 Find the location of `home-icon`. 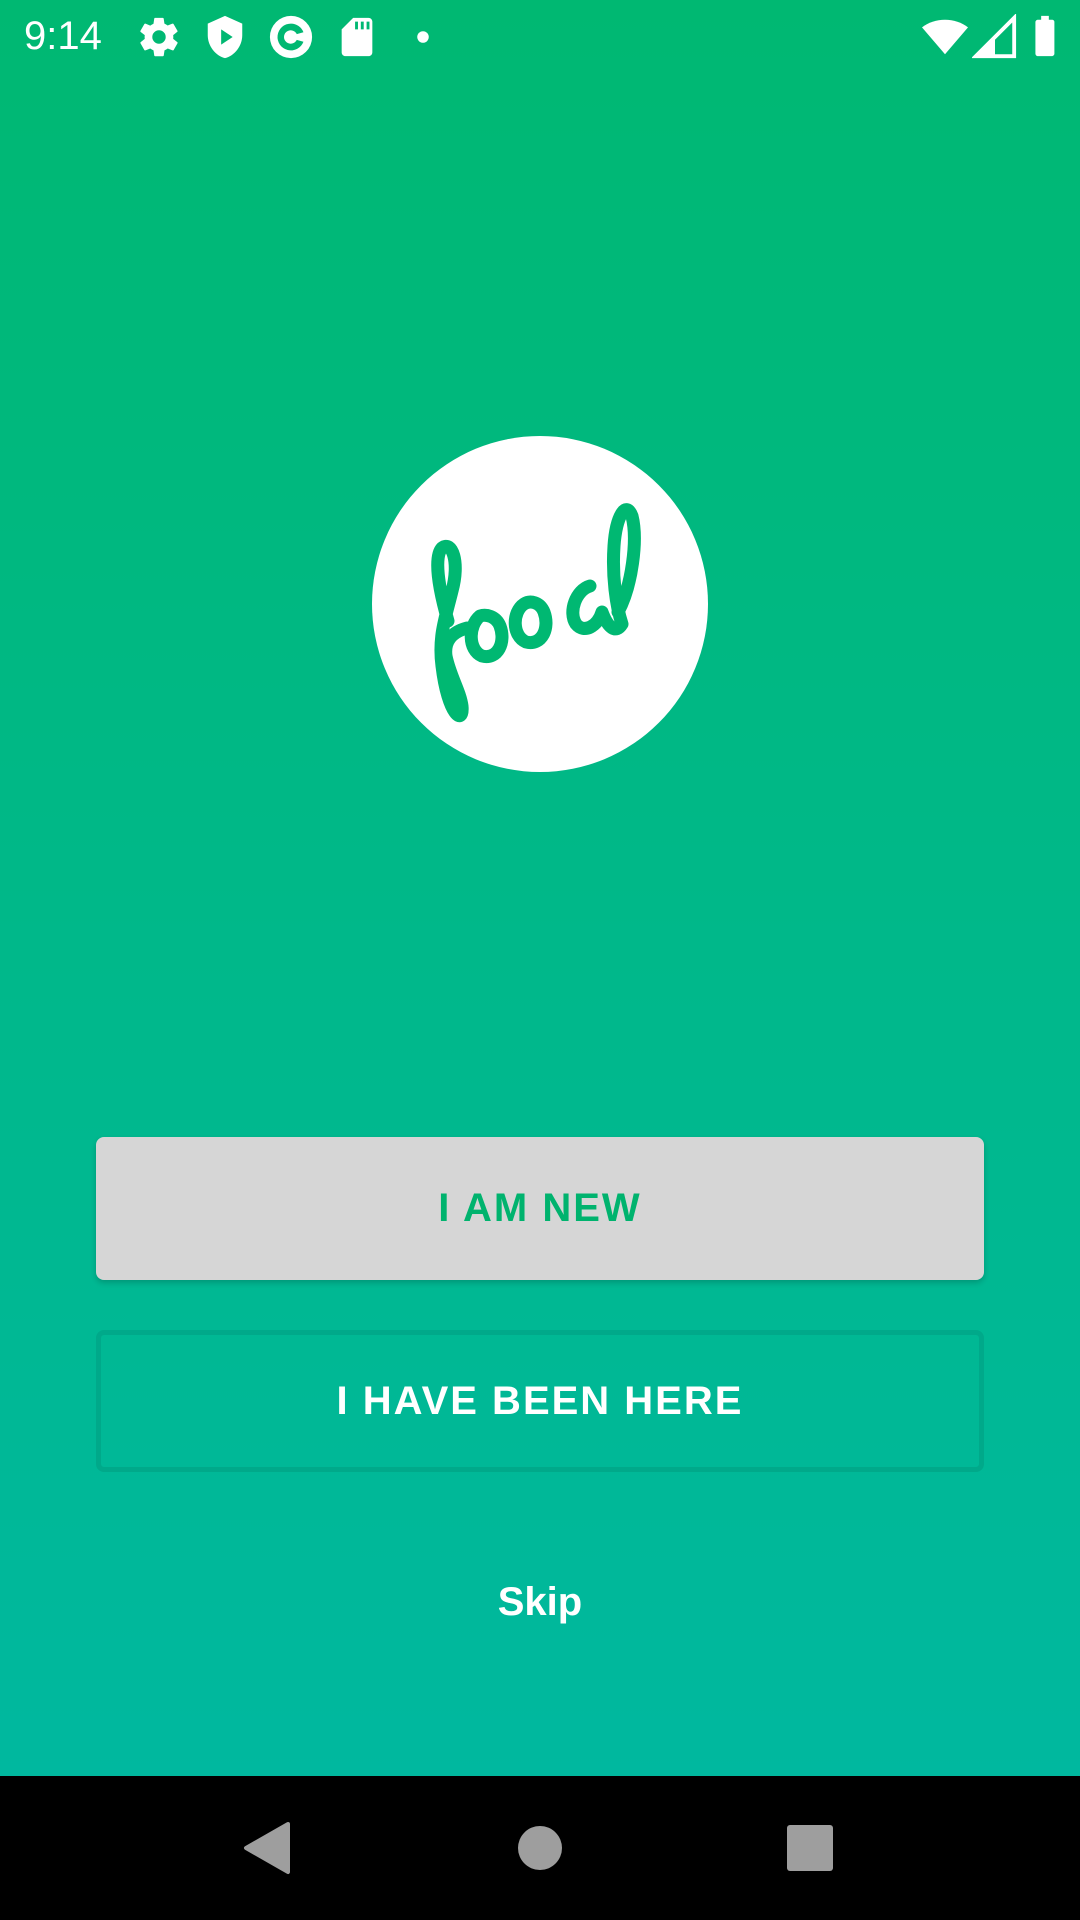

home-icon is located at coordinates (540, 1848).